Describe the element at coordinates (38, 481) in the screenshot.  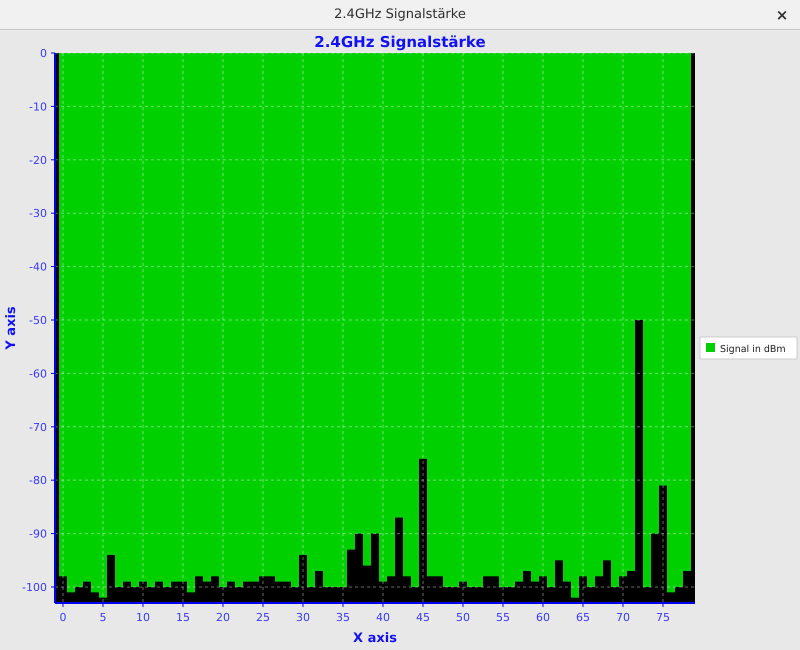
I see `y-tick-label: -80` at that location.